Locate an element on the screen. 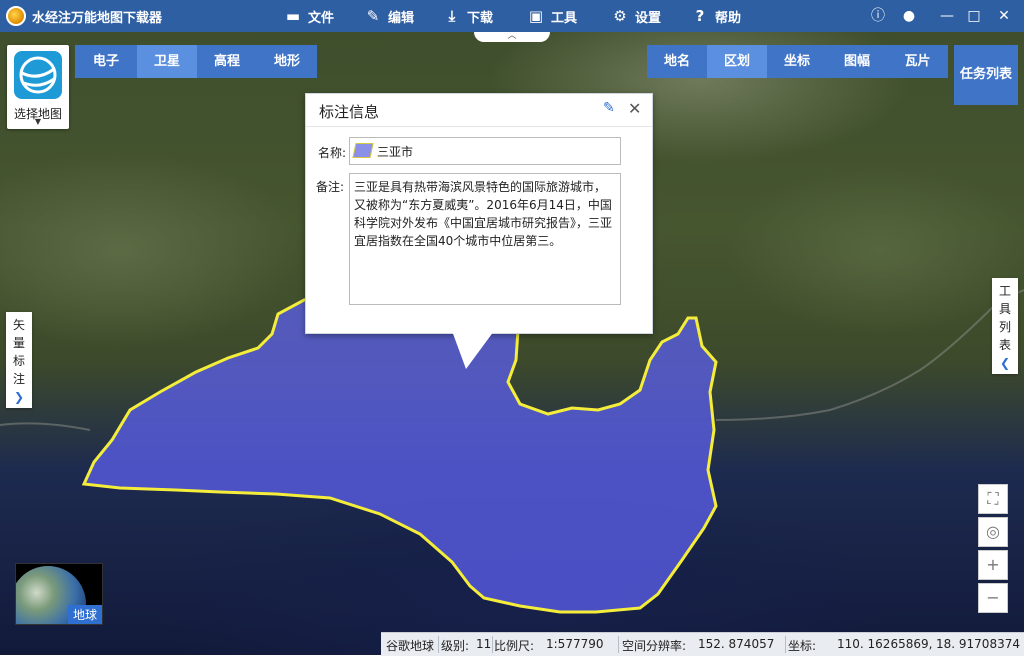 The width and height of the screenshot is (1024, 656). menu-help-label: 帮助 is located at coordinates (728, 18).